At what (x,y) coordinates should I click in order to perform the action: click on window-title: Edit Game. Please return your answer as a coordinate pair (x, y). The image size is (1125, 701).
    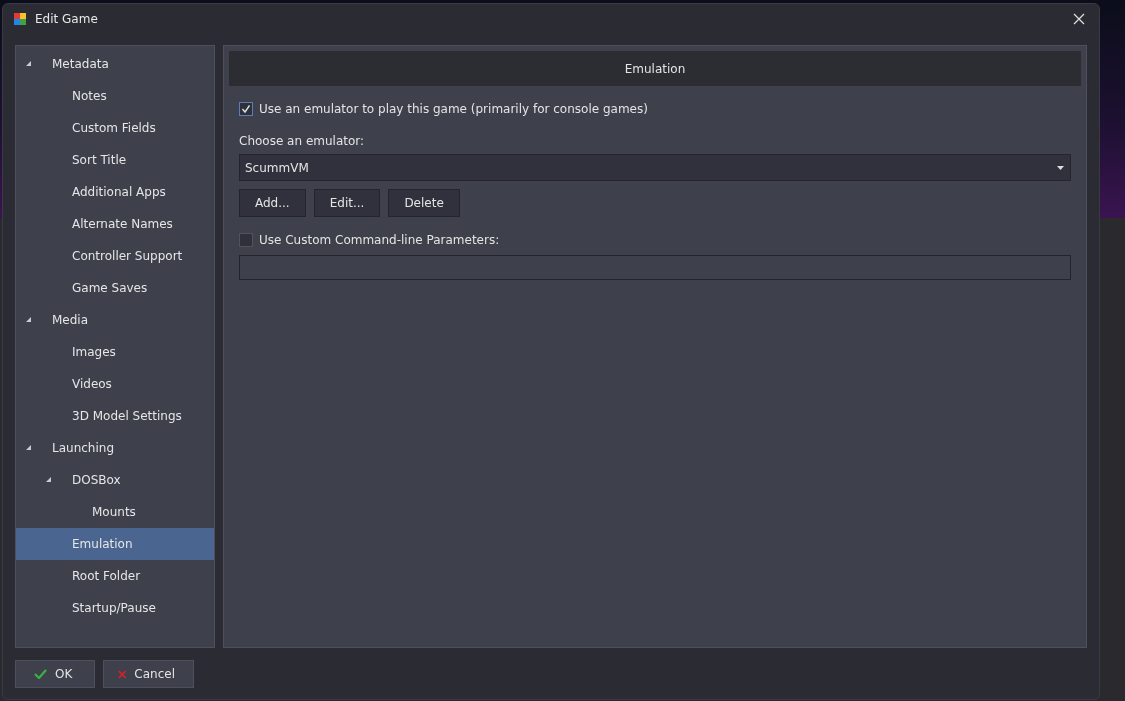
    Looking at the image, I should click on (67, 19).